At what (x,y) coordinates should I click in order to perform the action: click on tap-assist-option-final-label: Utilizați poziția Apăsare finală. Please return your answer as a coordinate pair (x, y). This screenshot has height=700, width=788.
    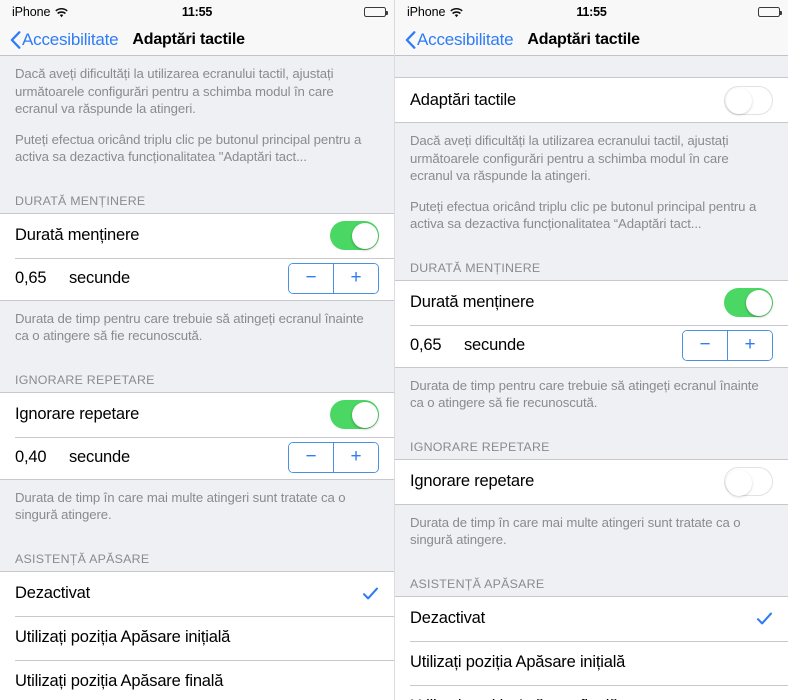
    Looking at the image, I should click on (119, 681).